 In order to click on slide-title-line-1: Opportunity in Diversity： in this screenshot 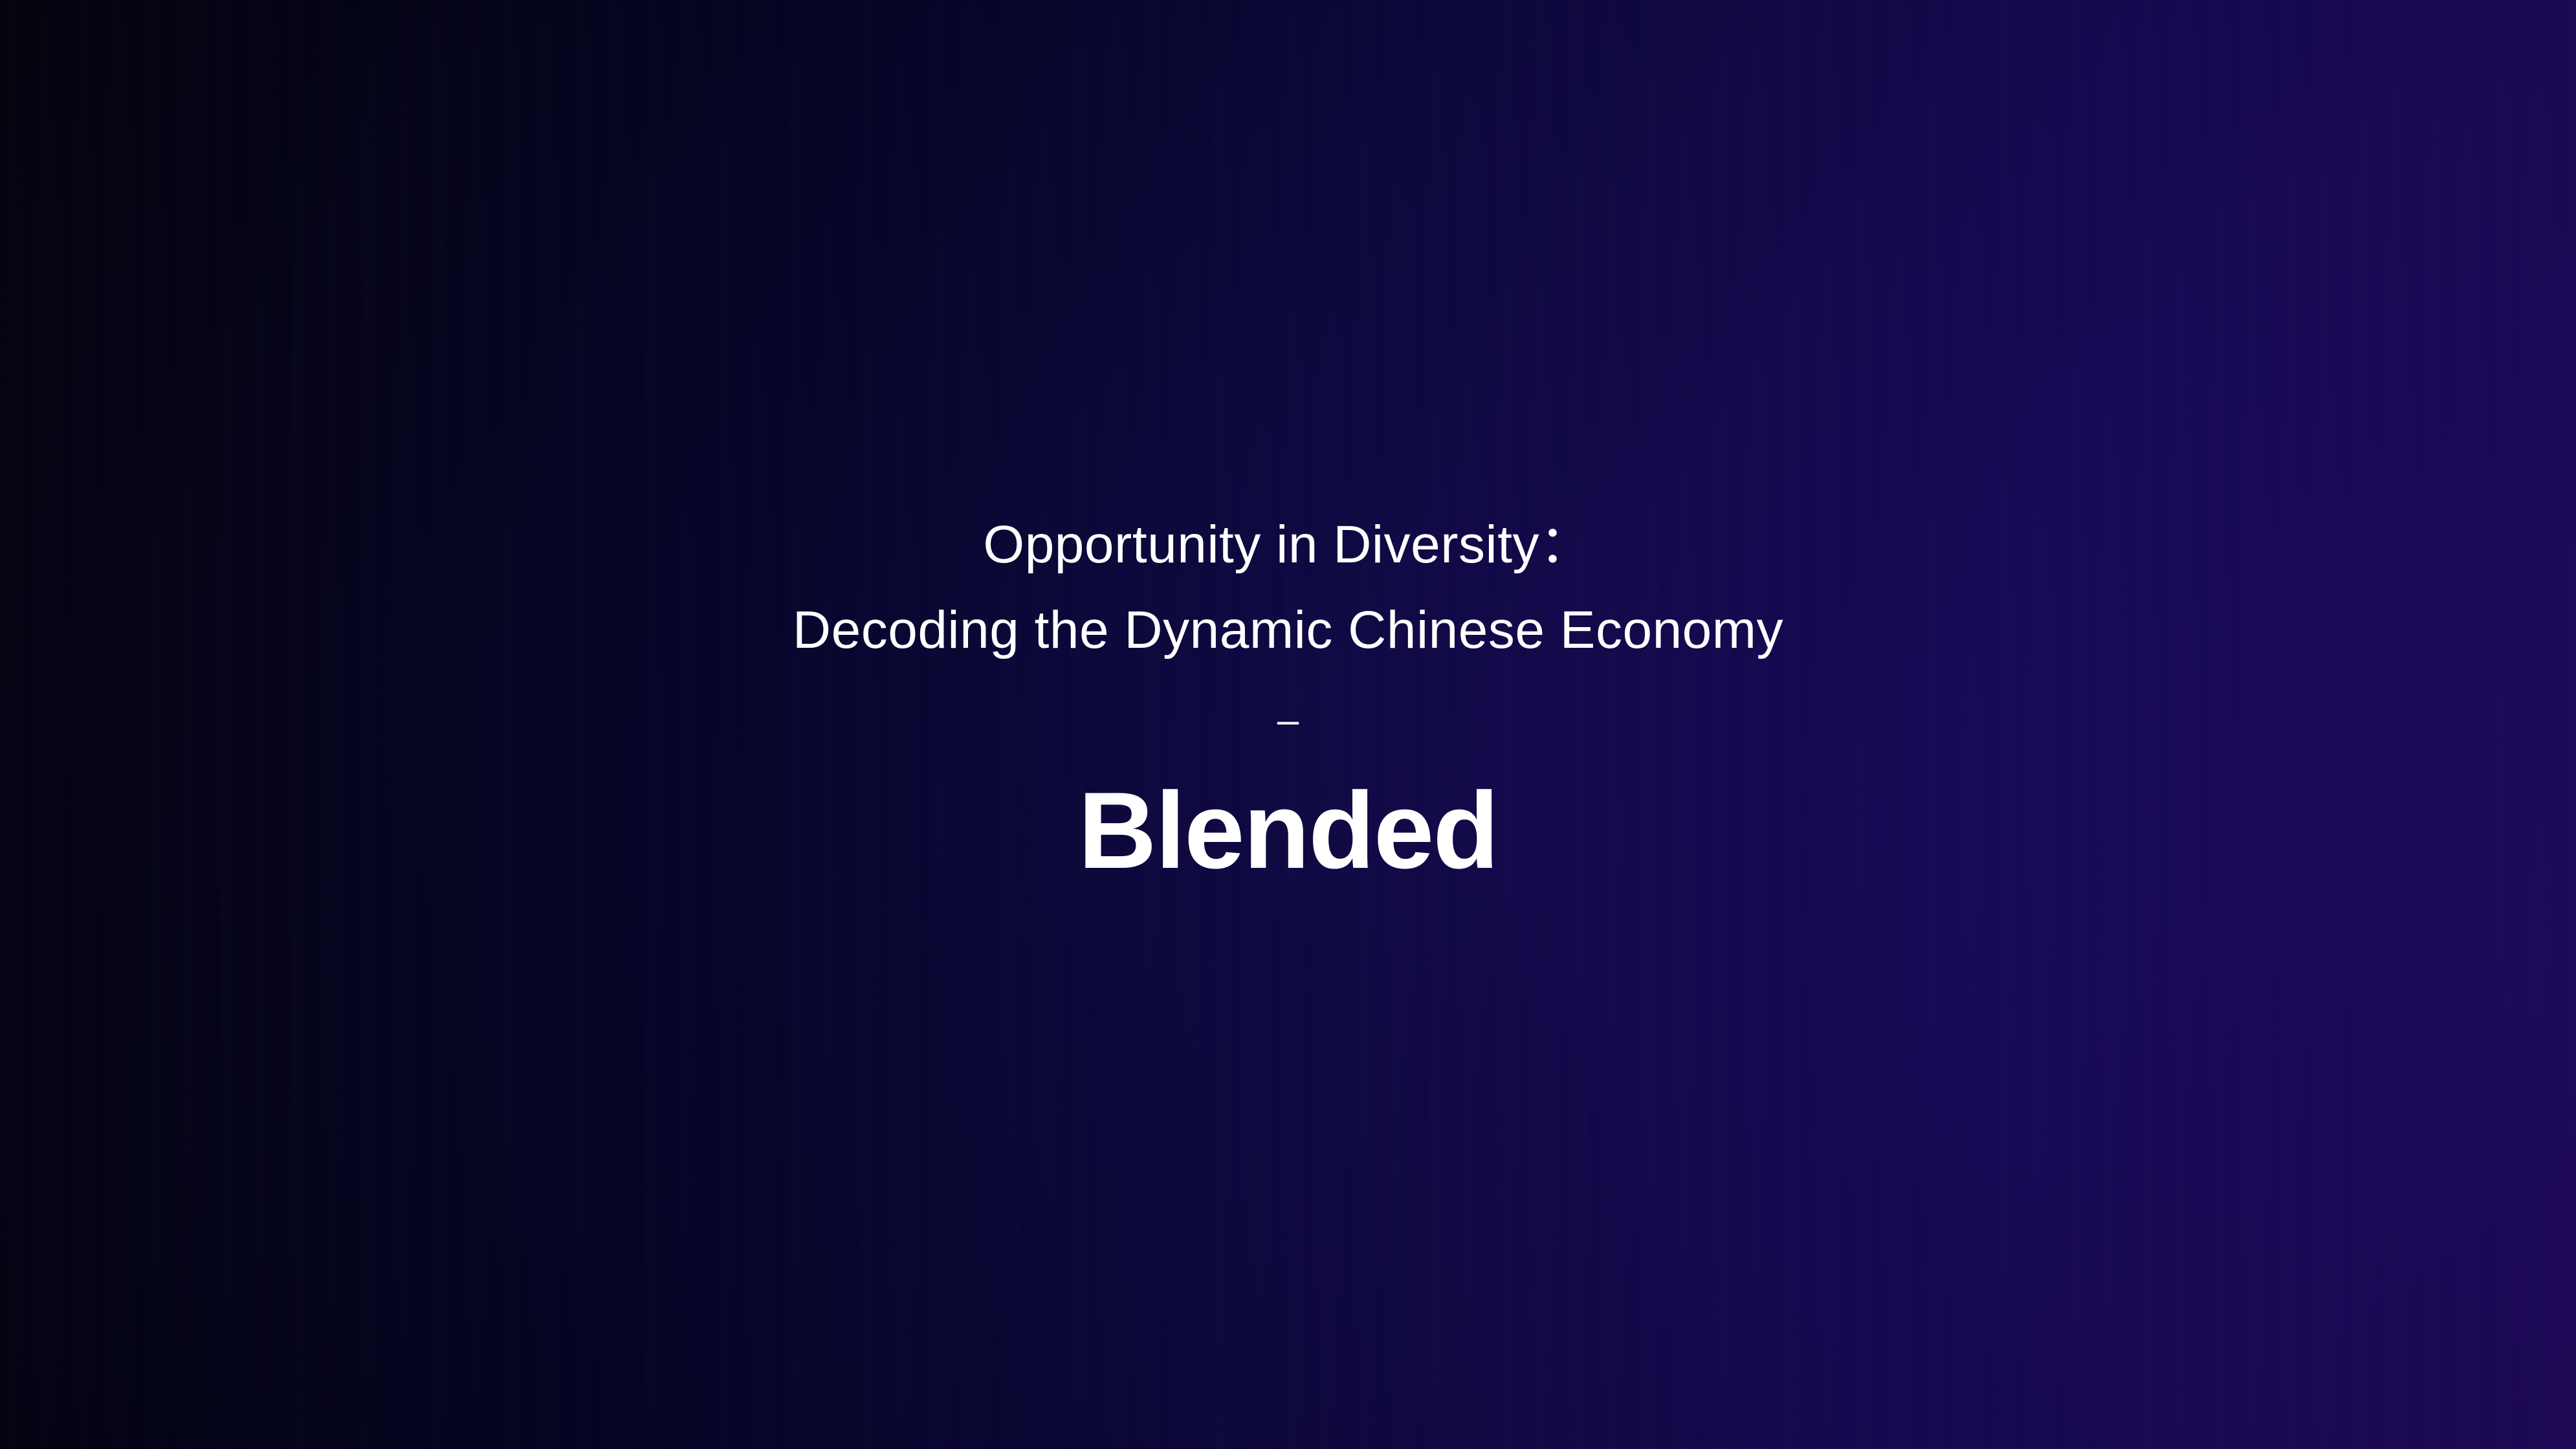, I will do `click(1288, 544)`.